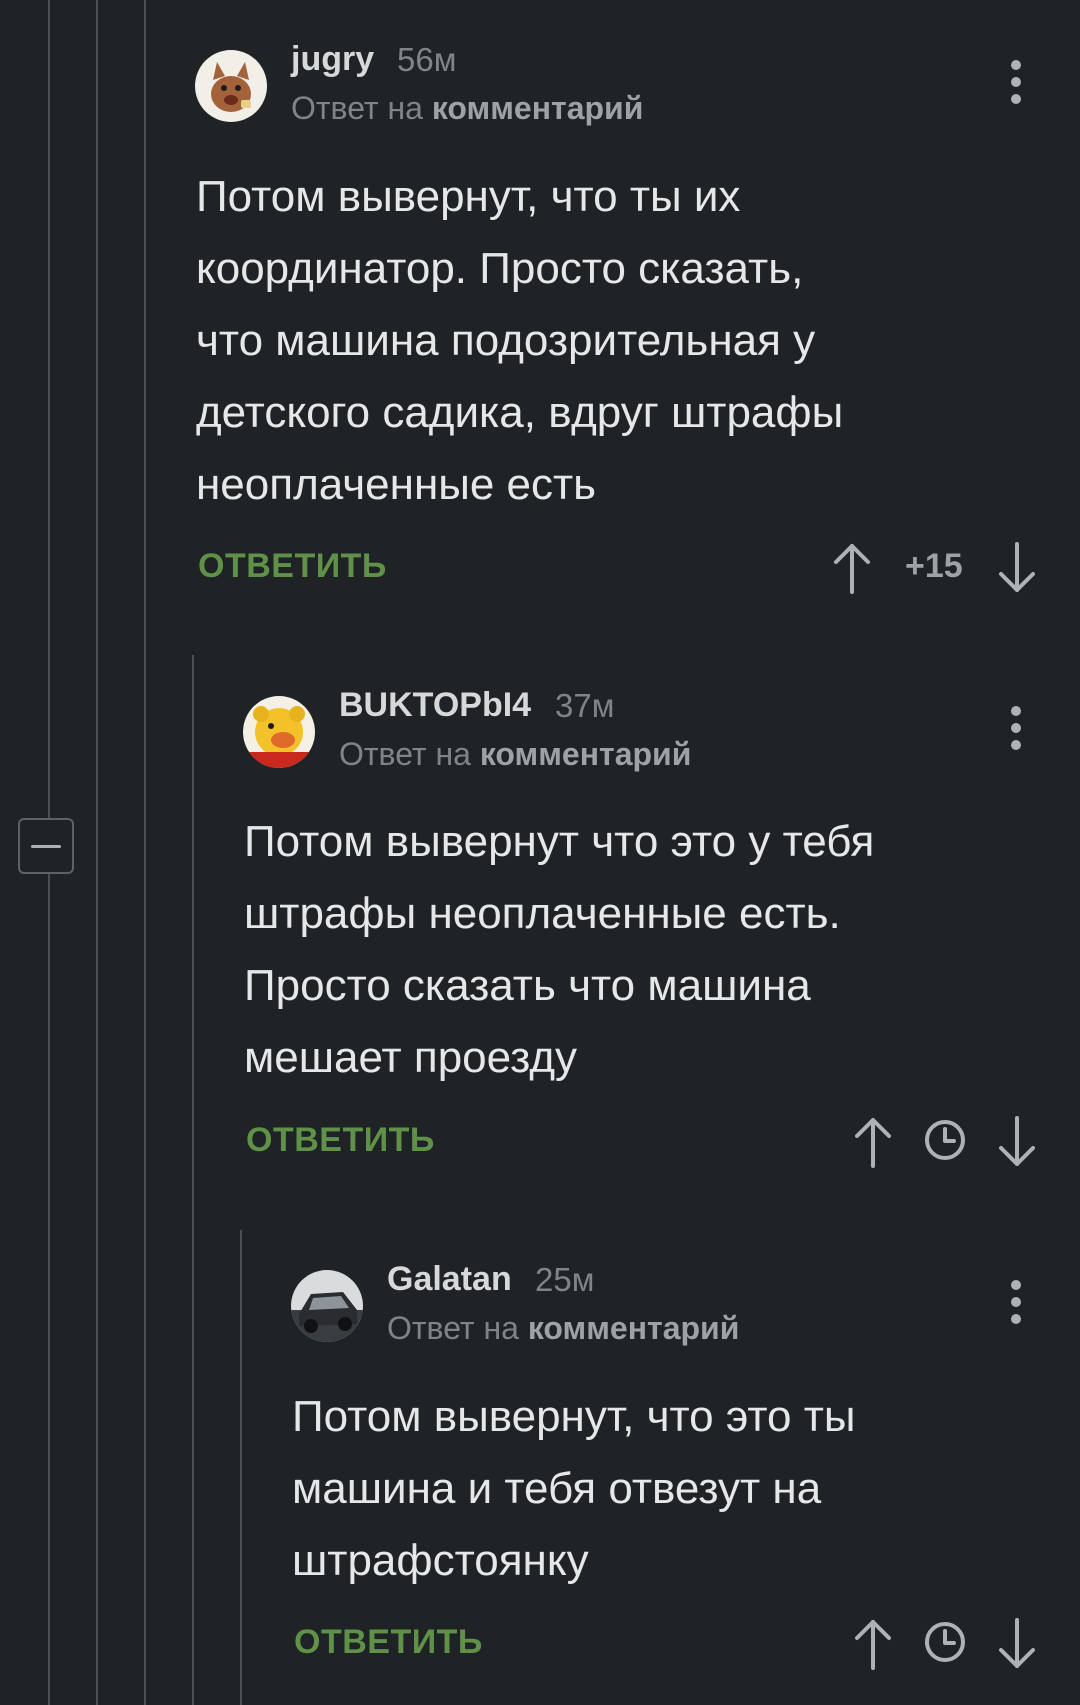 This screenshot has width=1080, height=1705. Describe the element at coordinates (565, 1279) in the screenshot. I see `comment-time: 25м` at that location.